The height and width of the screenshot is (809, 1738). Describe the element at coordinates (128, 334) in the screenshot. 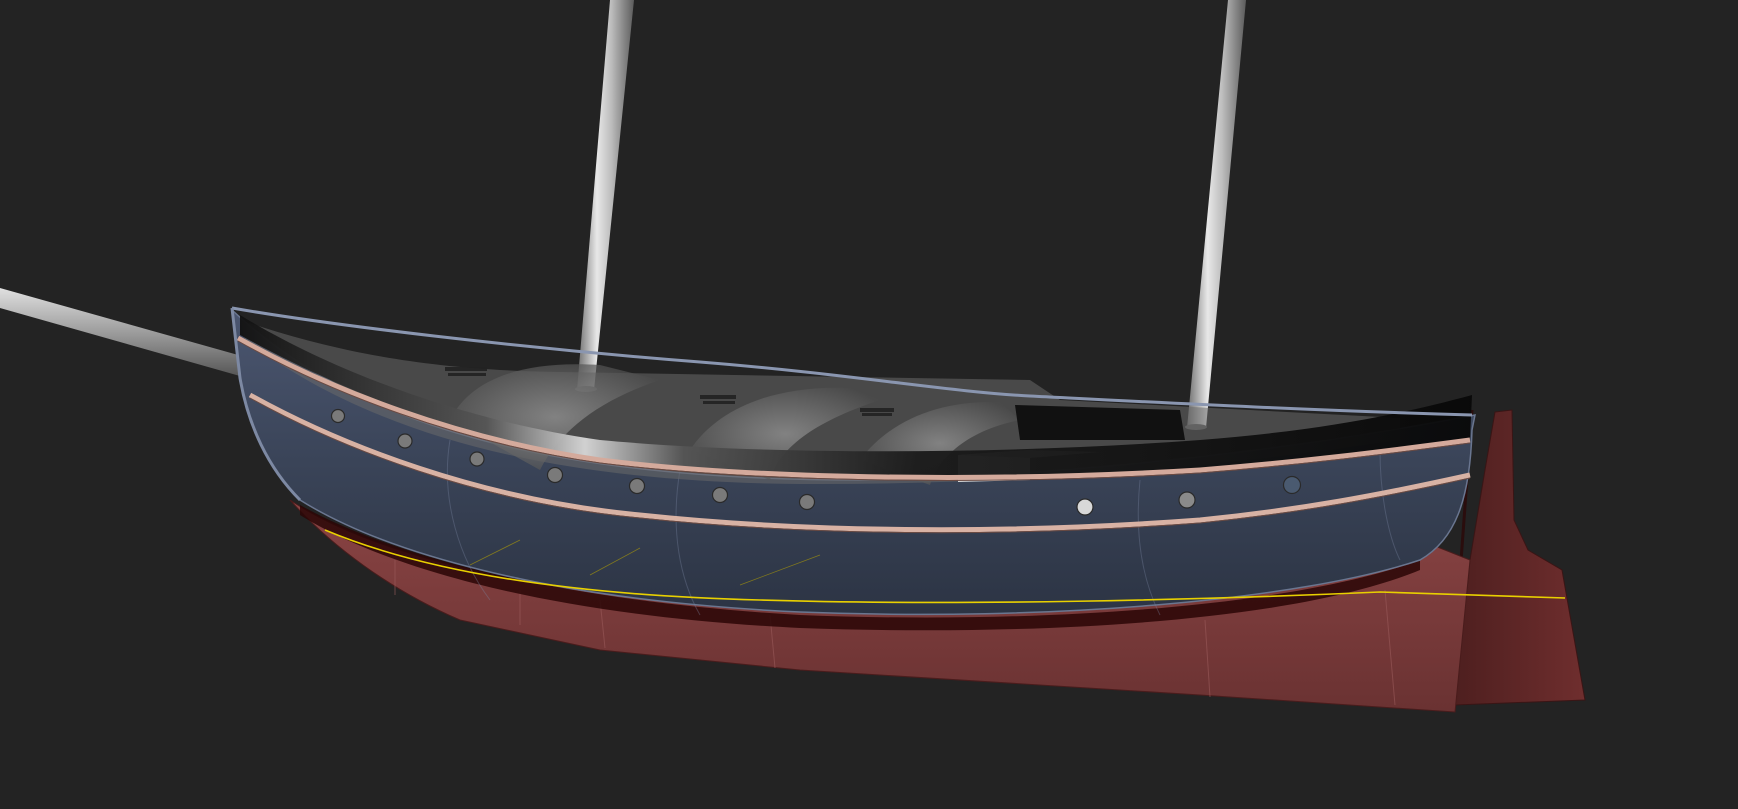

I see `bowsprit` at that location.